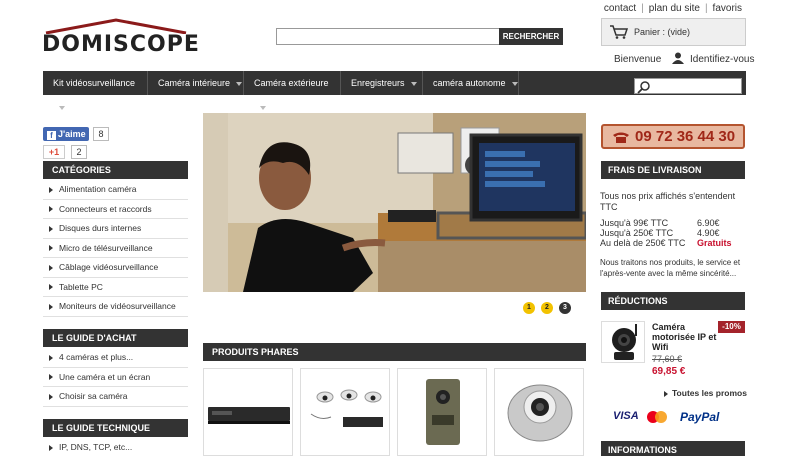 Image resolution: width=800 pixels, height=456 pixels. I want to click on frais-row: Jusqu'à 99€ TTC 6.90€, so click(660, 223).